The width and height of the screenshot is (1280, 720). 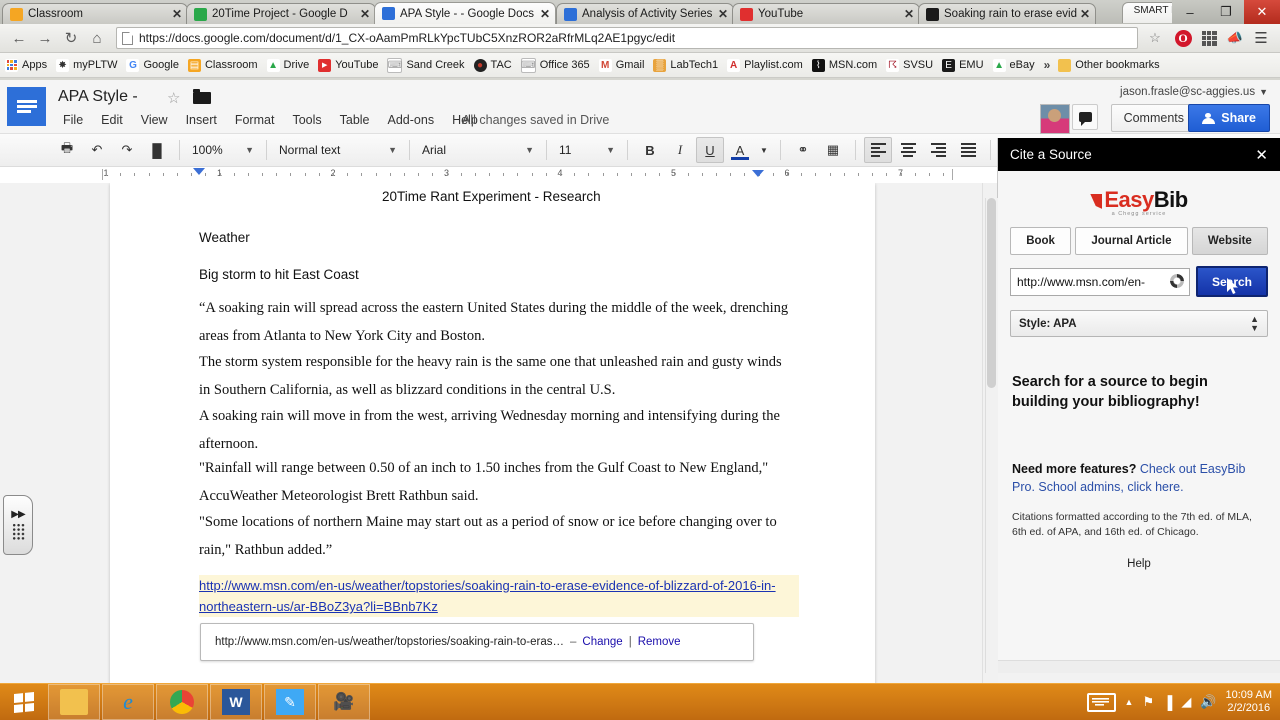 I want to click on menu-tools: Tools, so click(x=306, y=120).